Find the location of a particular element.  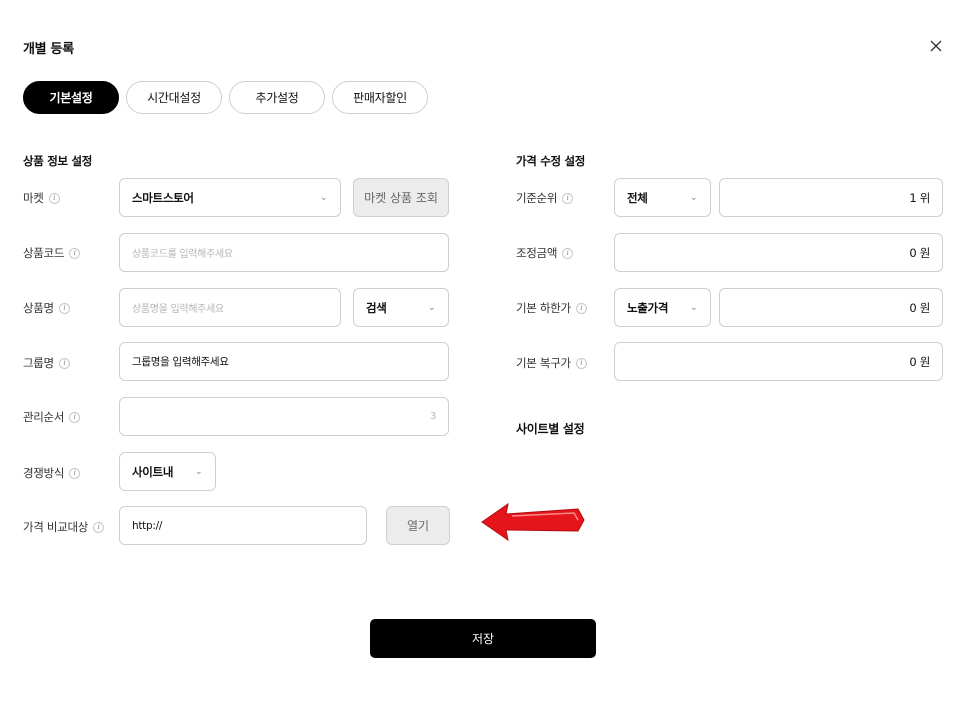

lower-limit-input-value: 0 원 is located at coordinates (919, 307).